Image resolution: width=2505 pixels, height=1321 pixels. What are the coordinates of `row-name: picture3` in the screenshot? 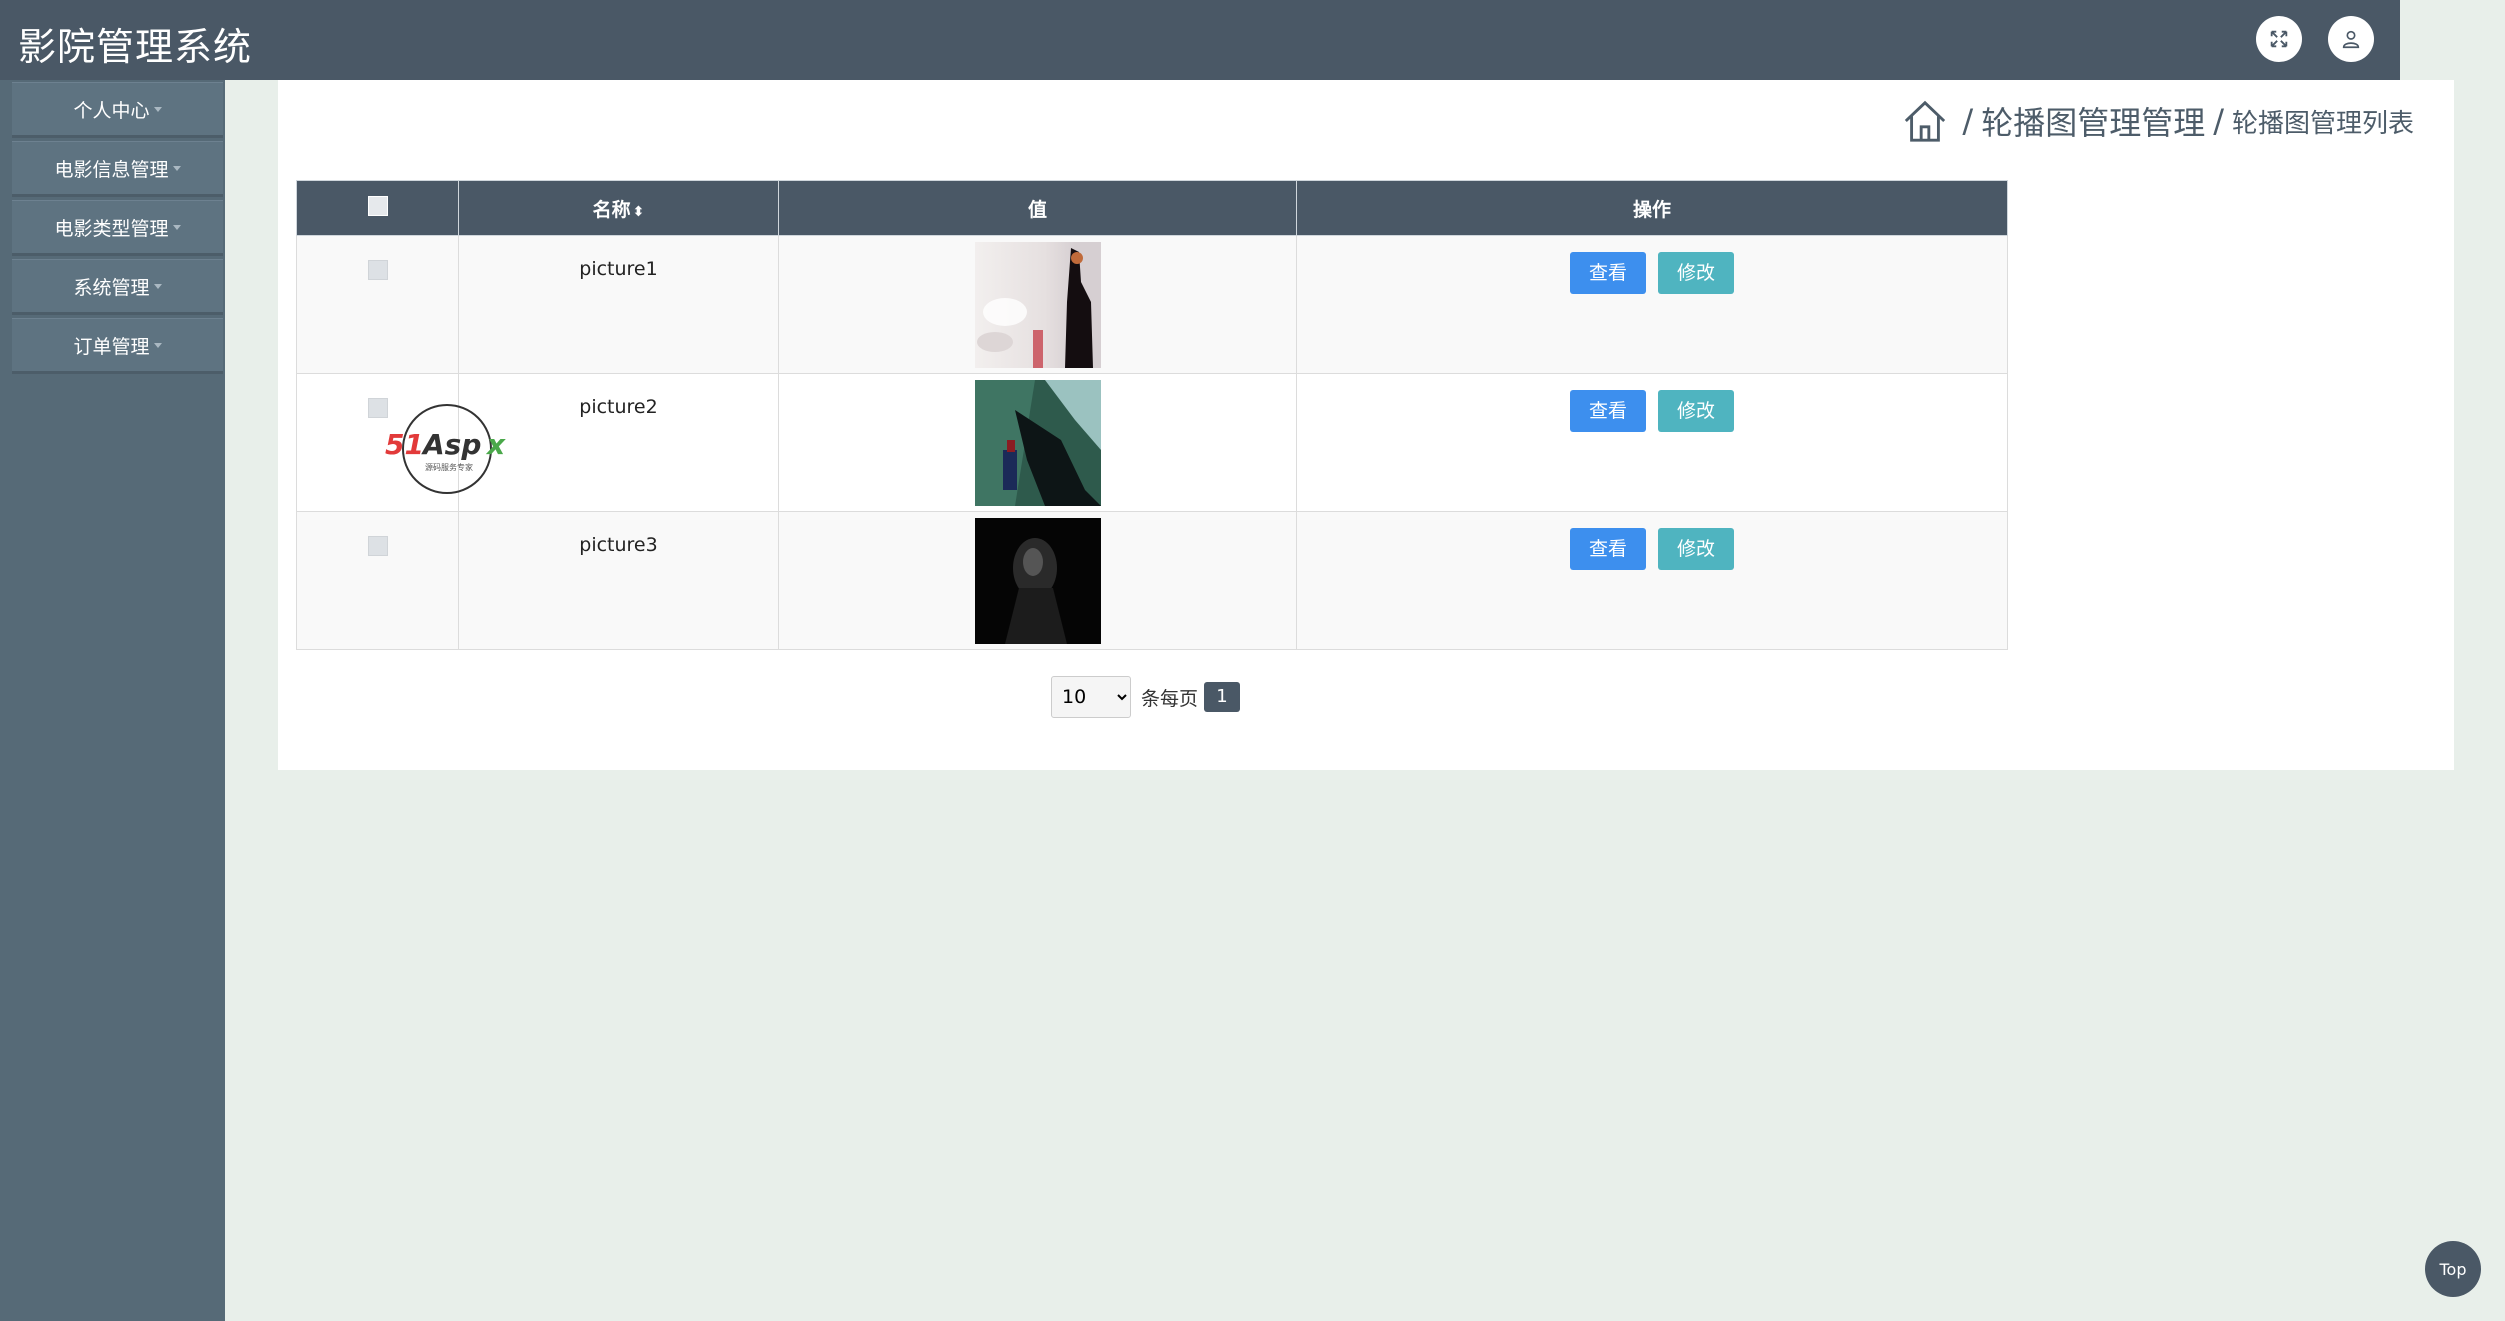 It's located at (618, 545).